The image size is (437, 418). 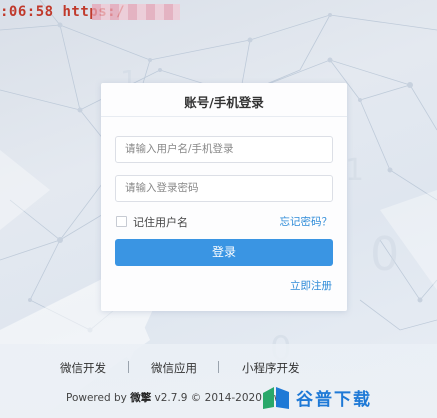 What do you see at coordinates (224, 116) in the screenshot?
I see `divider` at bounding box center [224, 116].